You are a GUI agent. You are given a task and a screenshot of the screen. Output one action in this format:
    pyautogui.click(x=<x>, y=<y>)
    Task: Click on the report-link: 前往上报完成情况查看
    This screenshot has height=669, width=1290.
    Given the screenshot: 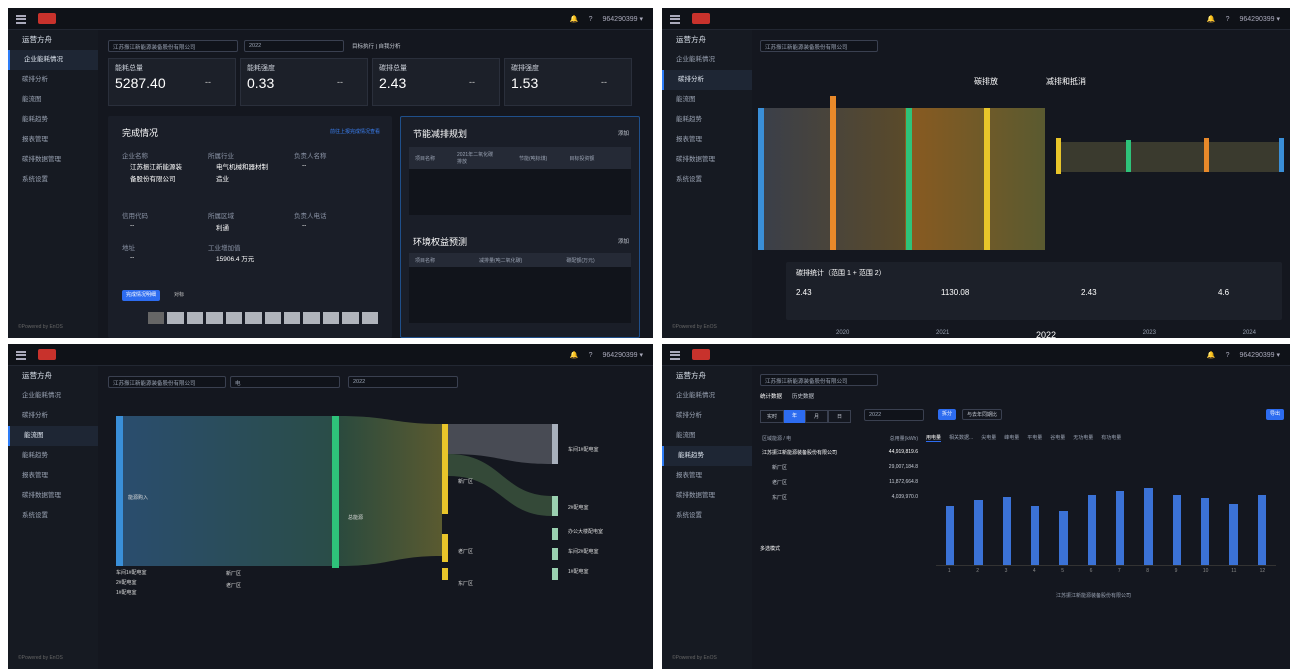 What is the action you would take?
    pyautogui.click(x=355, y=131)
    